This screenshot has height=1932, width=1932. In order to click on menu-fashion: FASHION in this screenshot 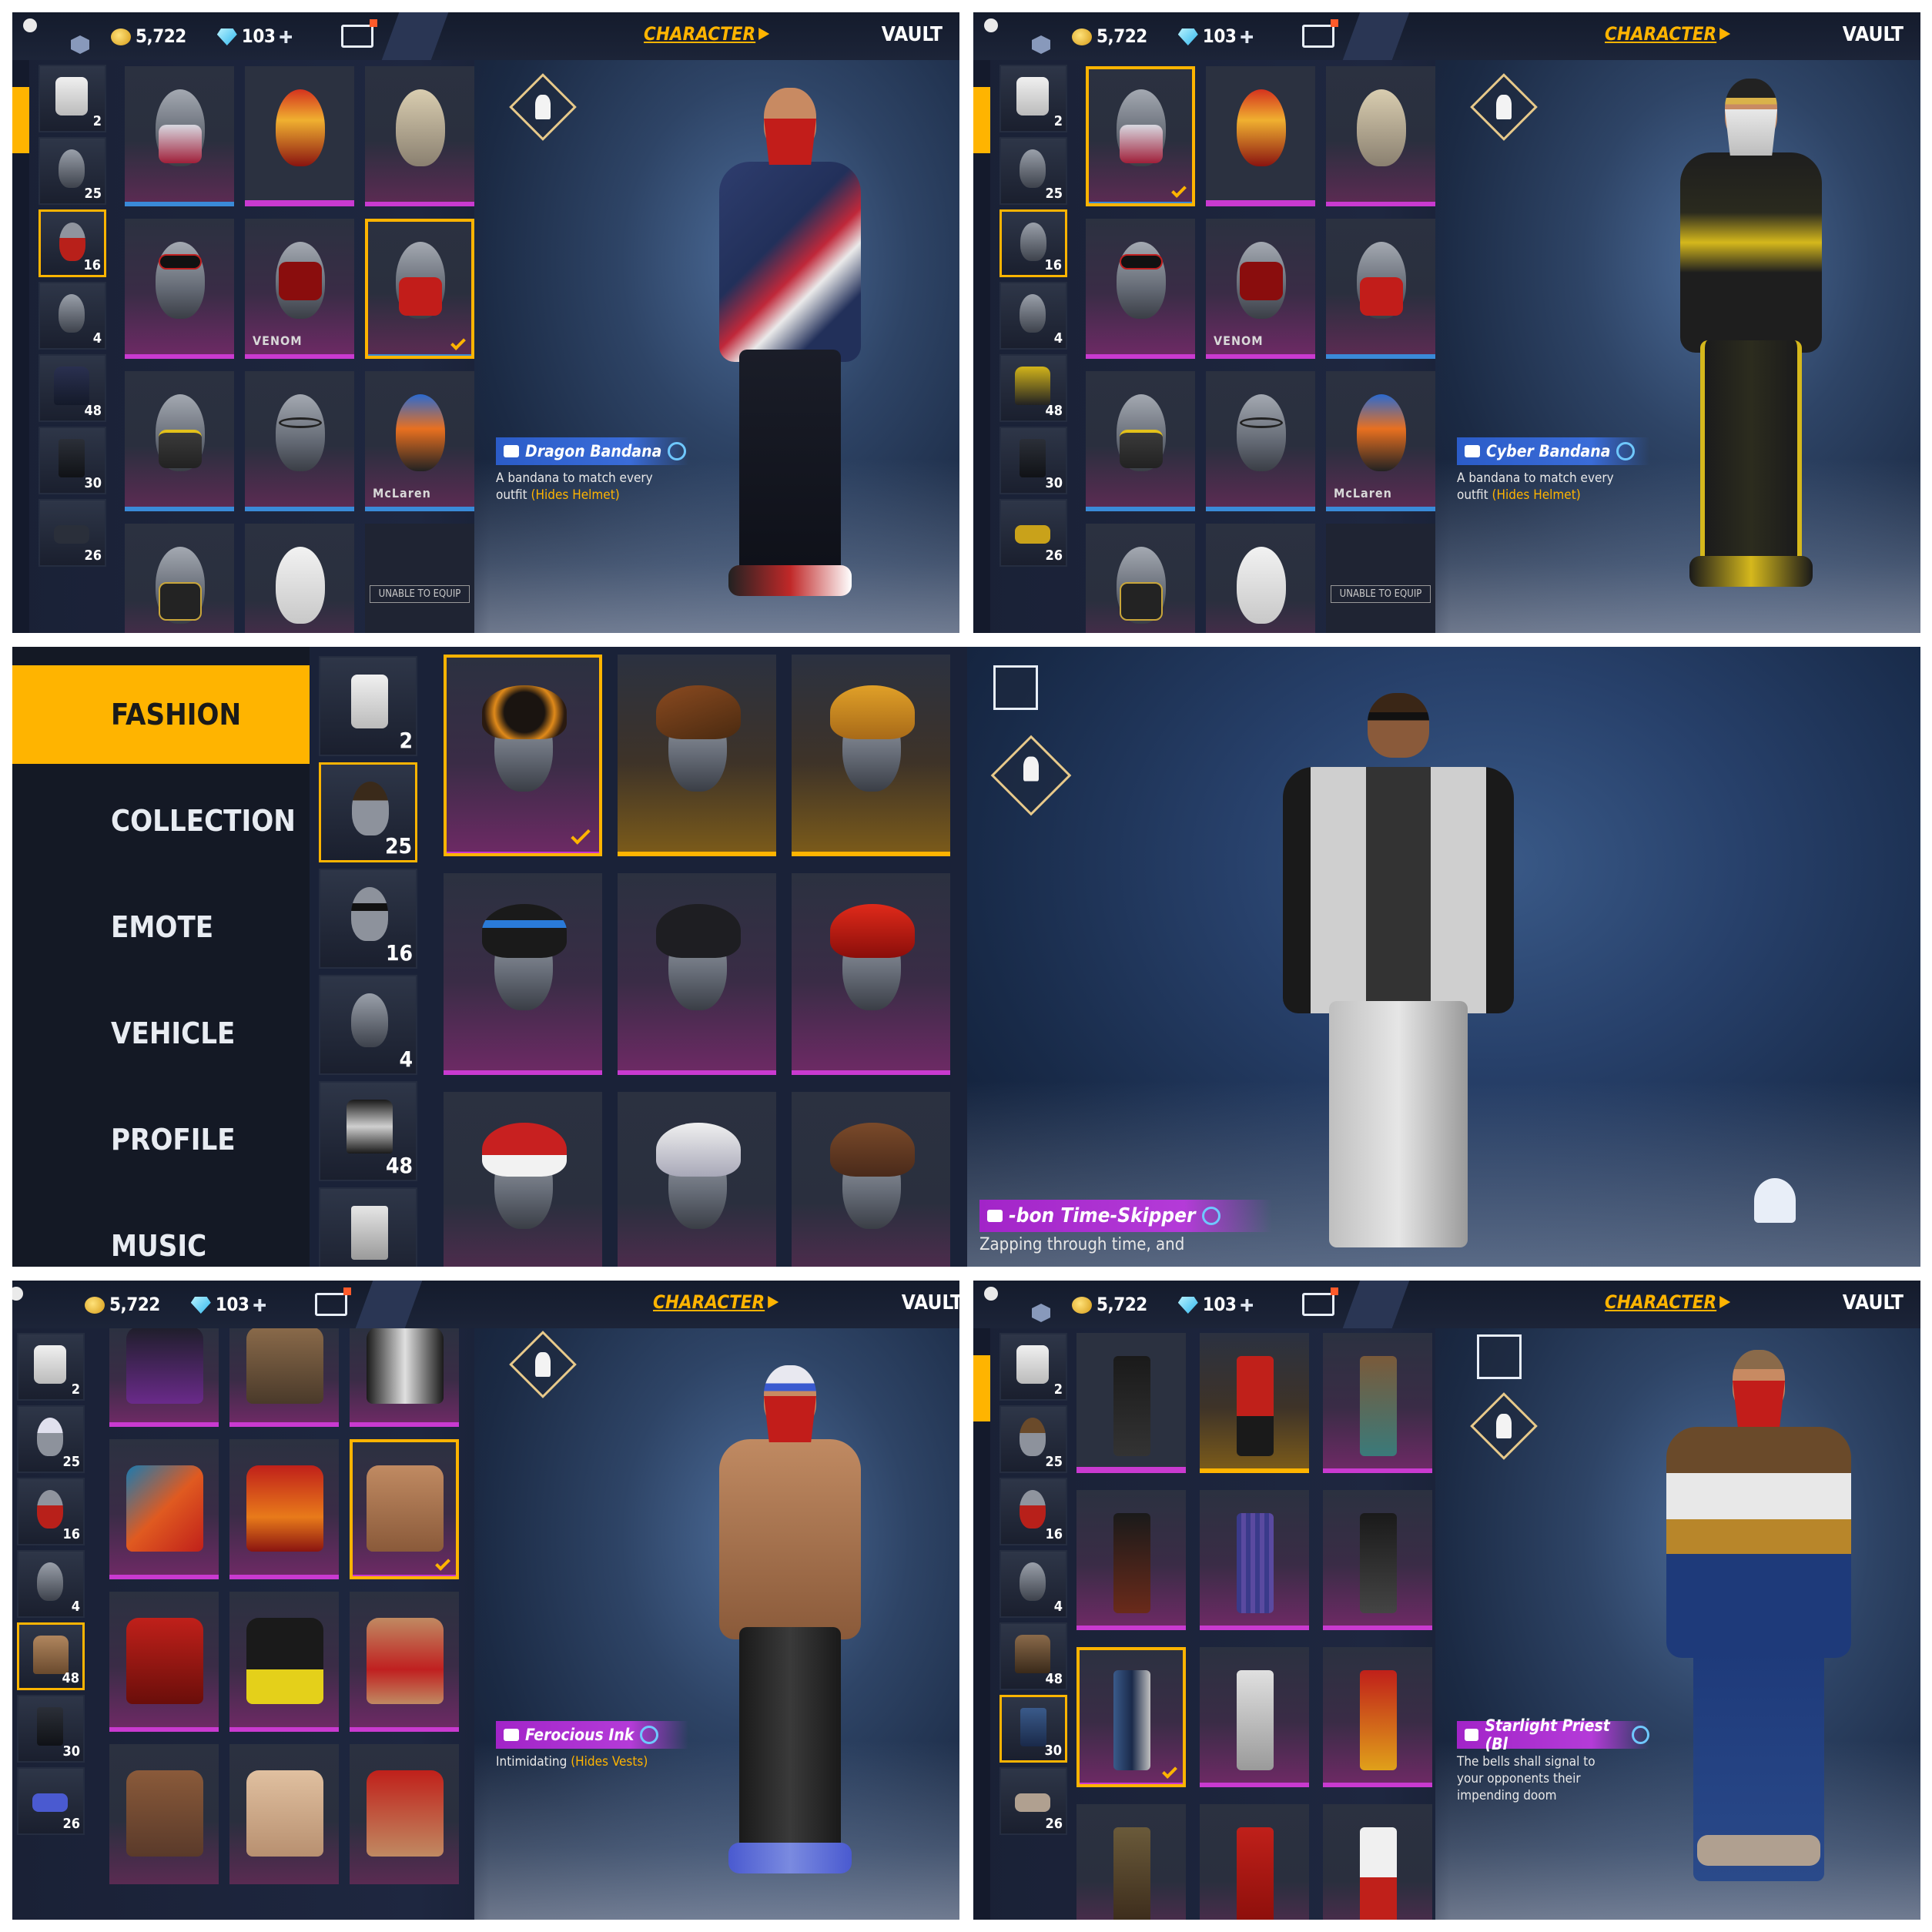, I will do `click(161, 714)`.